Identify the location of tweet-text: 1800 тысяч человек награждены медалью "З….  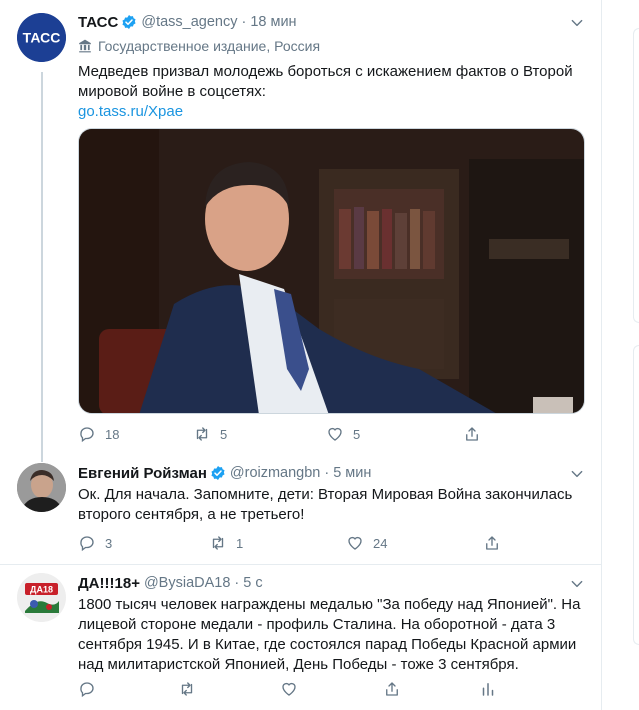
(329, 634).